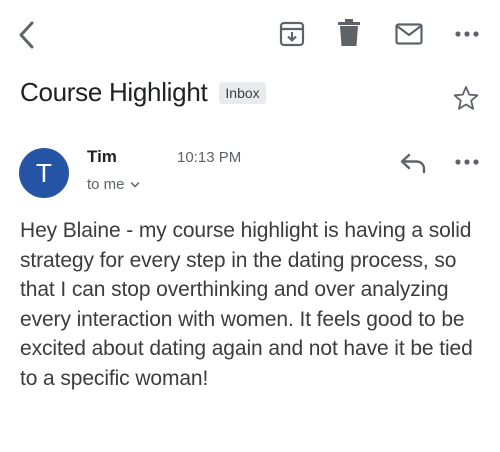 Image resolution: width=500 pixels, height=452 pixels. I want to click on delete-icon, so click(349, 33).